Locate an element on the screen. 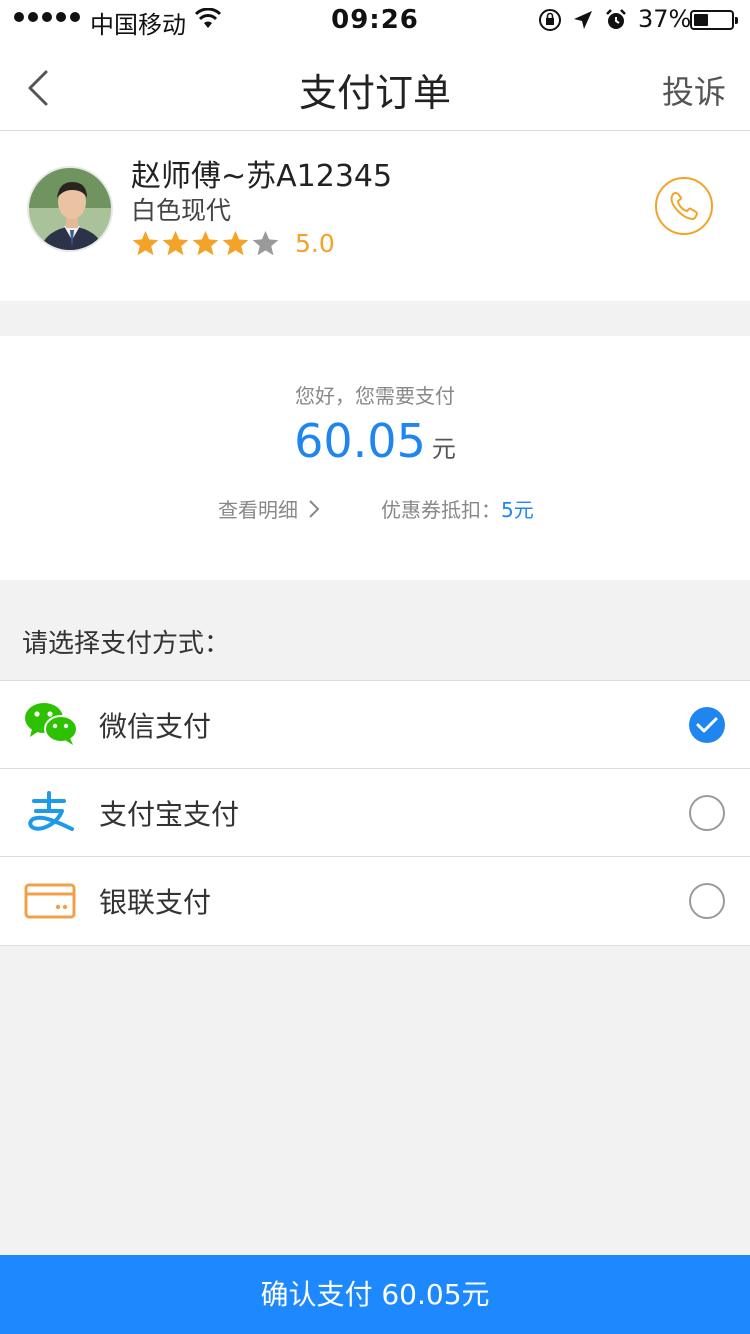 This screenshot has width=750, height=1334. driver-info-card: 赵师傅~苏A12345 白色现代 5.0 is located at coordinates (375, 216).